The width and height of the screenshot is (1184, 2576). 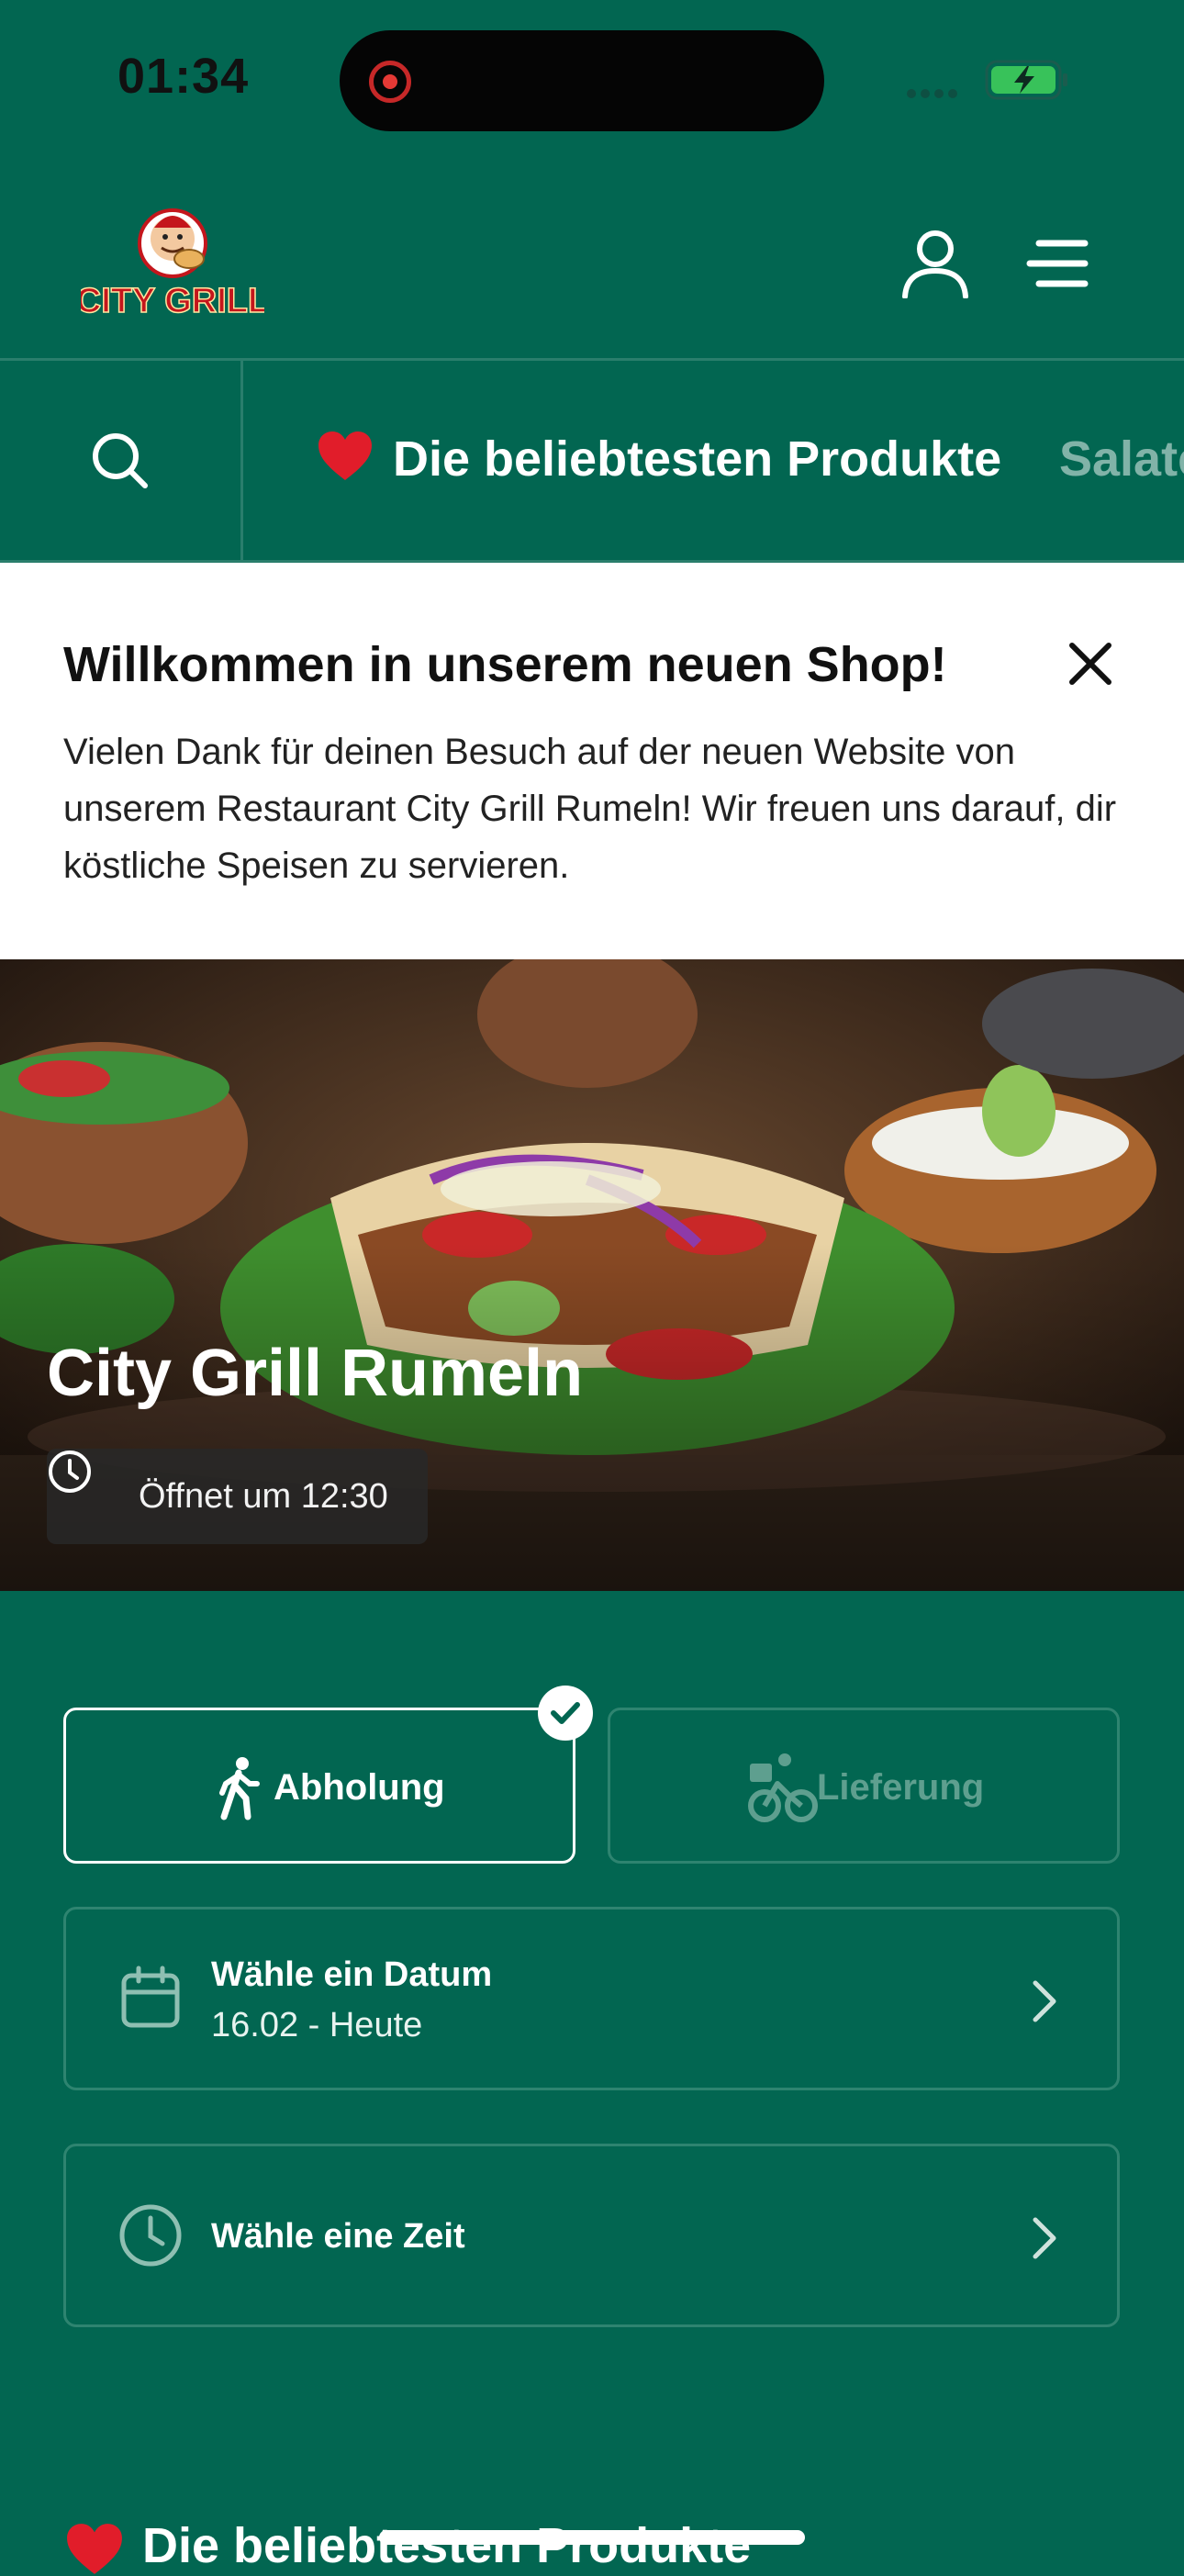 I want to click on category-search-button, so click(x=121, y=460).